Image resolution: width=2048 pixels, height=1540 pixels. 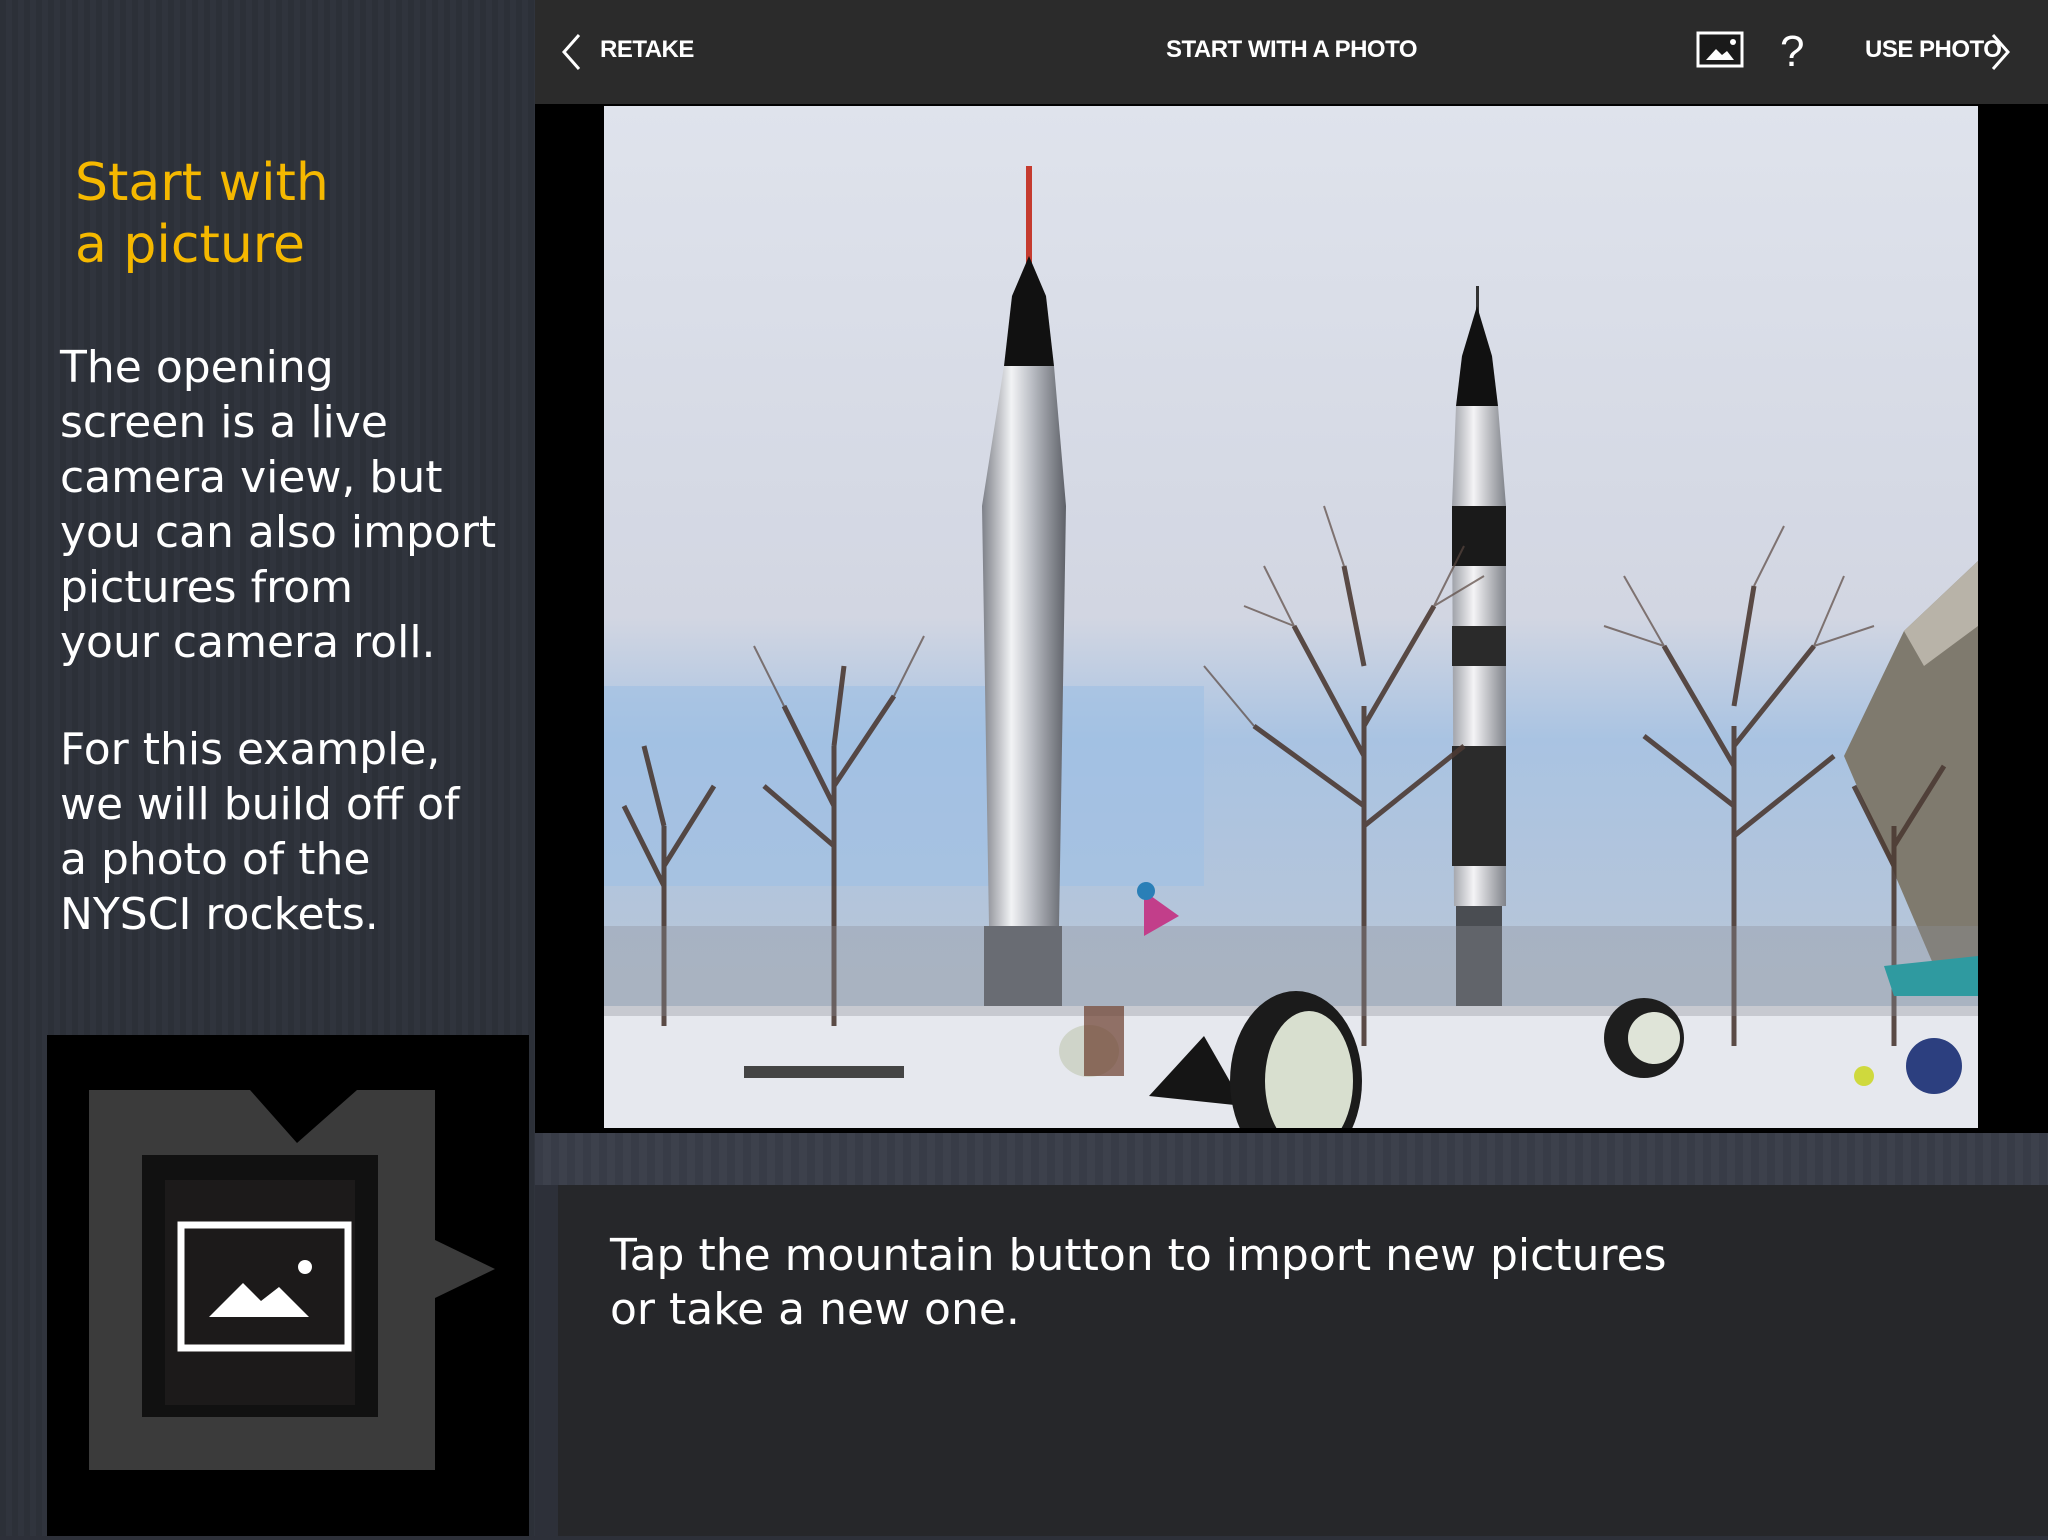 I want to click on paragraph-line: For this example,, so click(x=250, y=749).